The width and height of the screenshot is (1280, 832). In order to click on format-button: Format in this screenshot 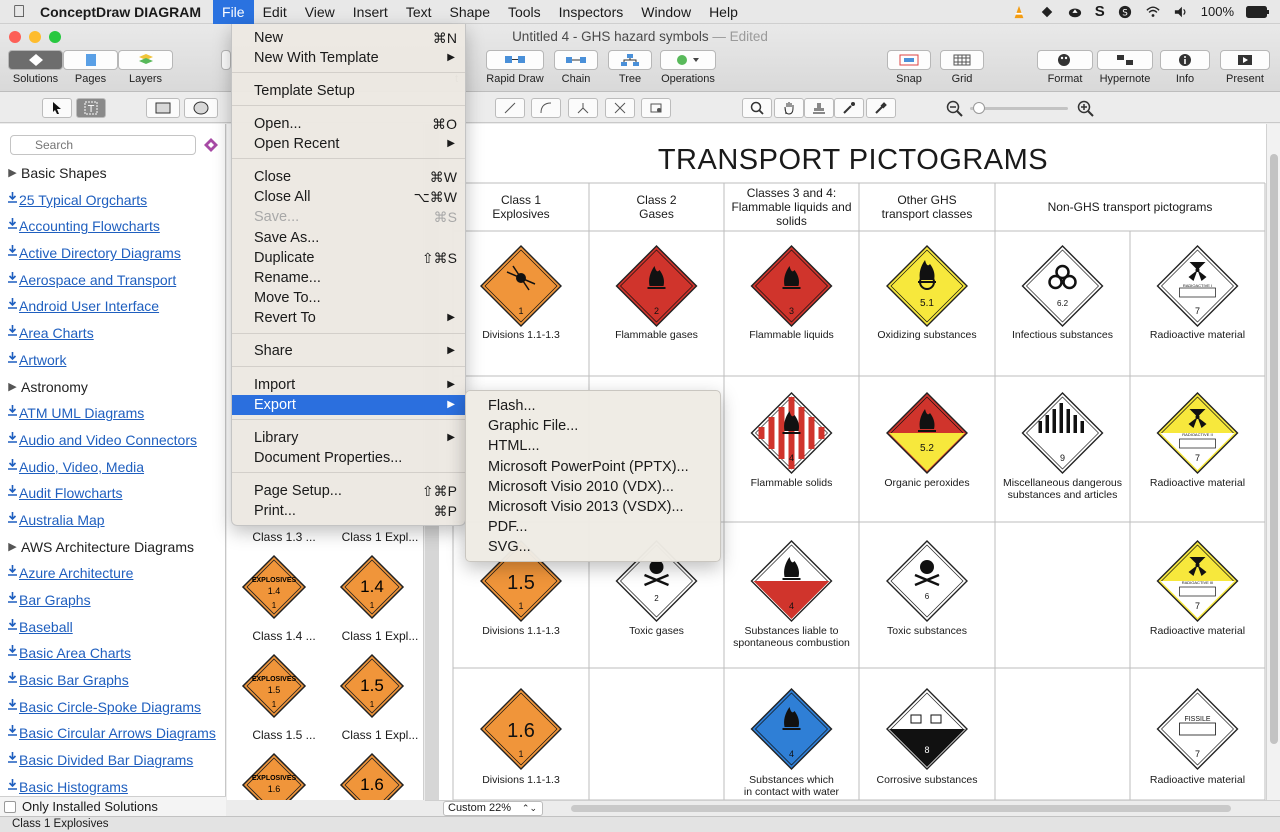, I will do `click(1065, 67)`.